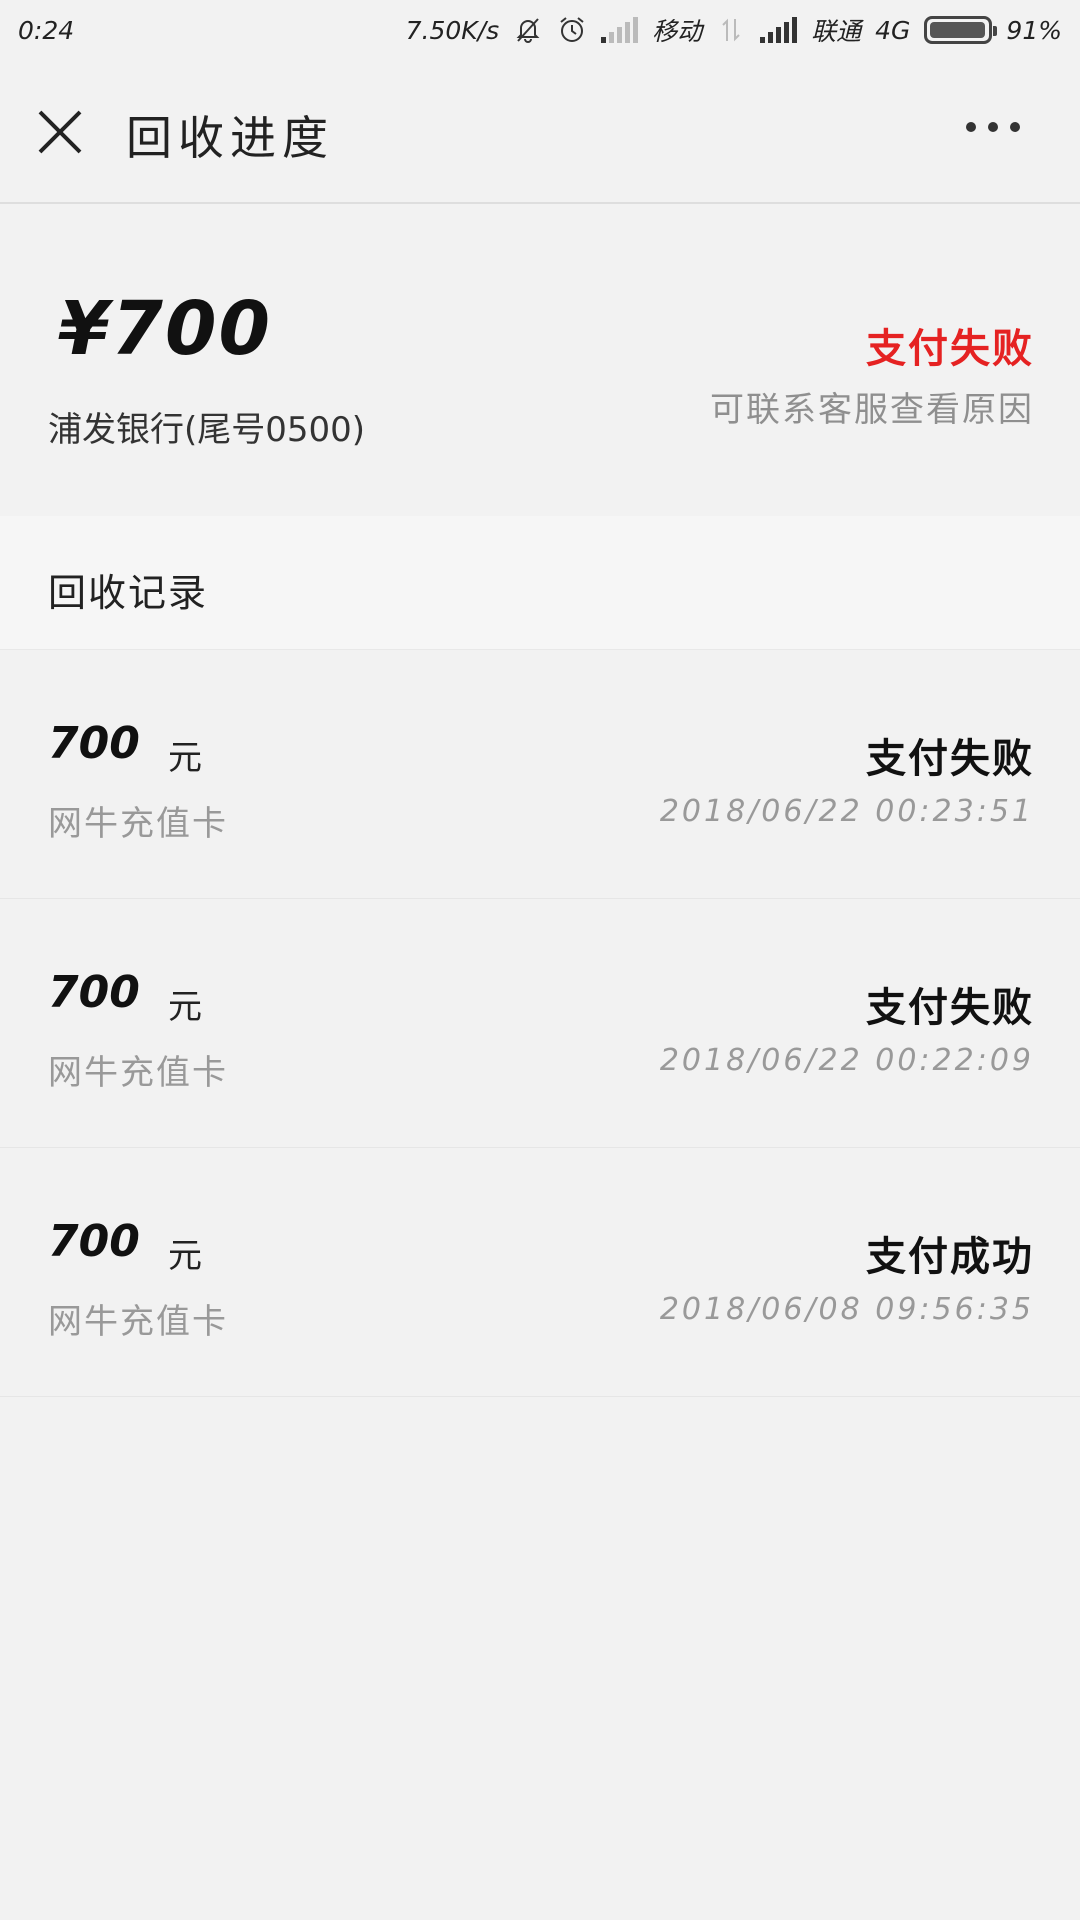 The width and height of the screenshot is (1080, 1920). I want to click on page-title: 回收进度, so click(230, 138).